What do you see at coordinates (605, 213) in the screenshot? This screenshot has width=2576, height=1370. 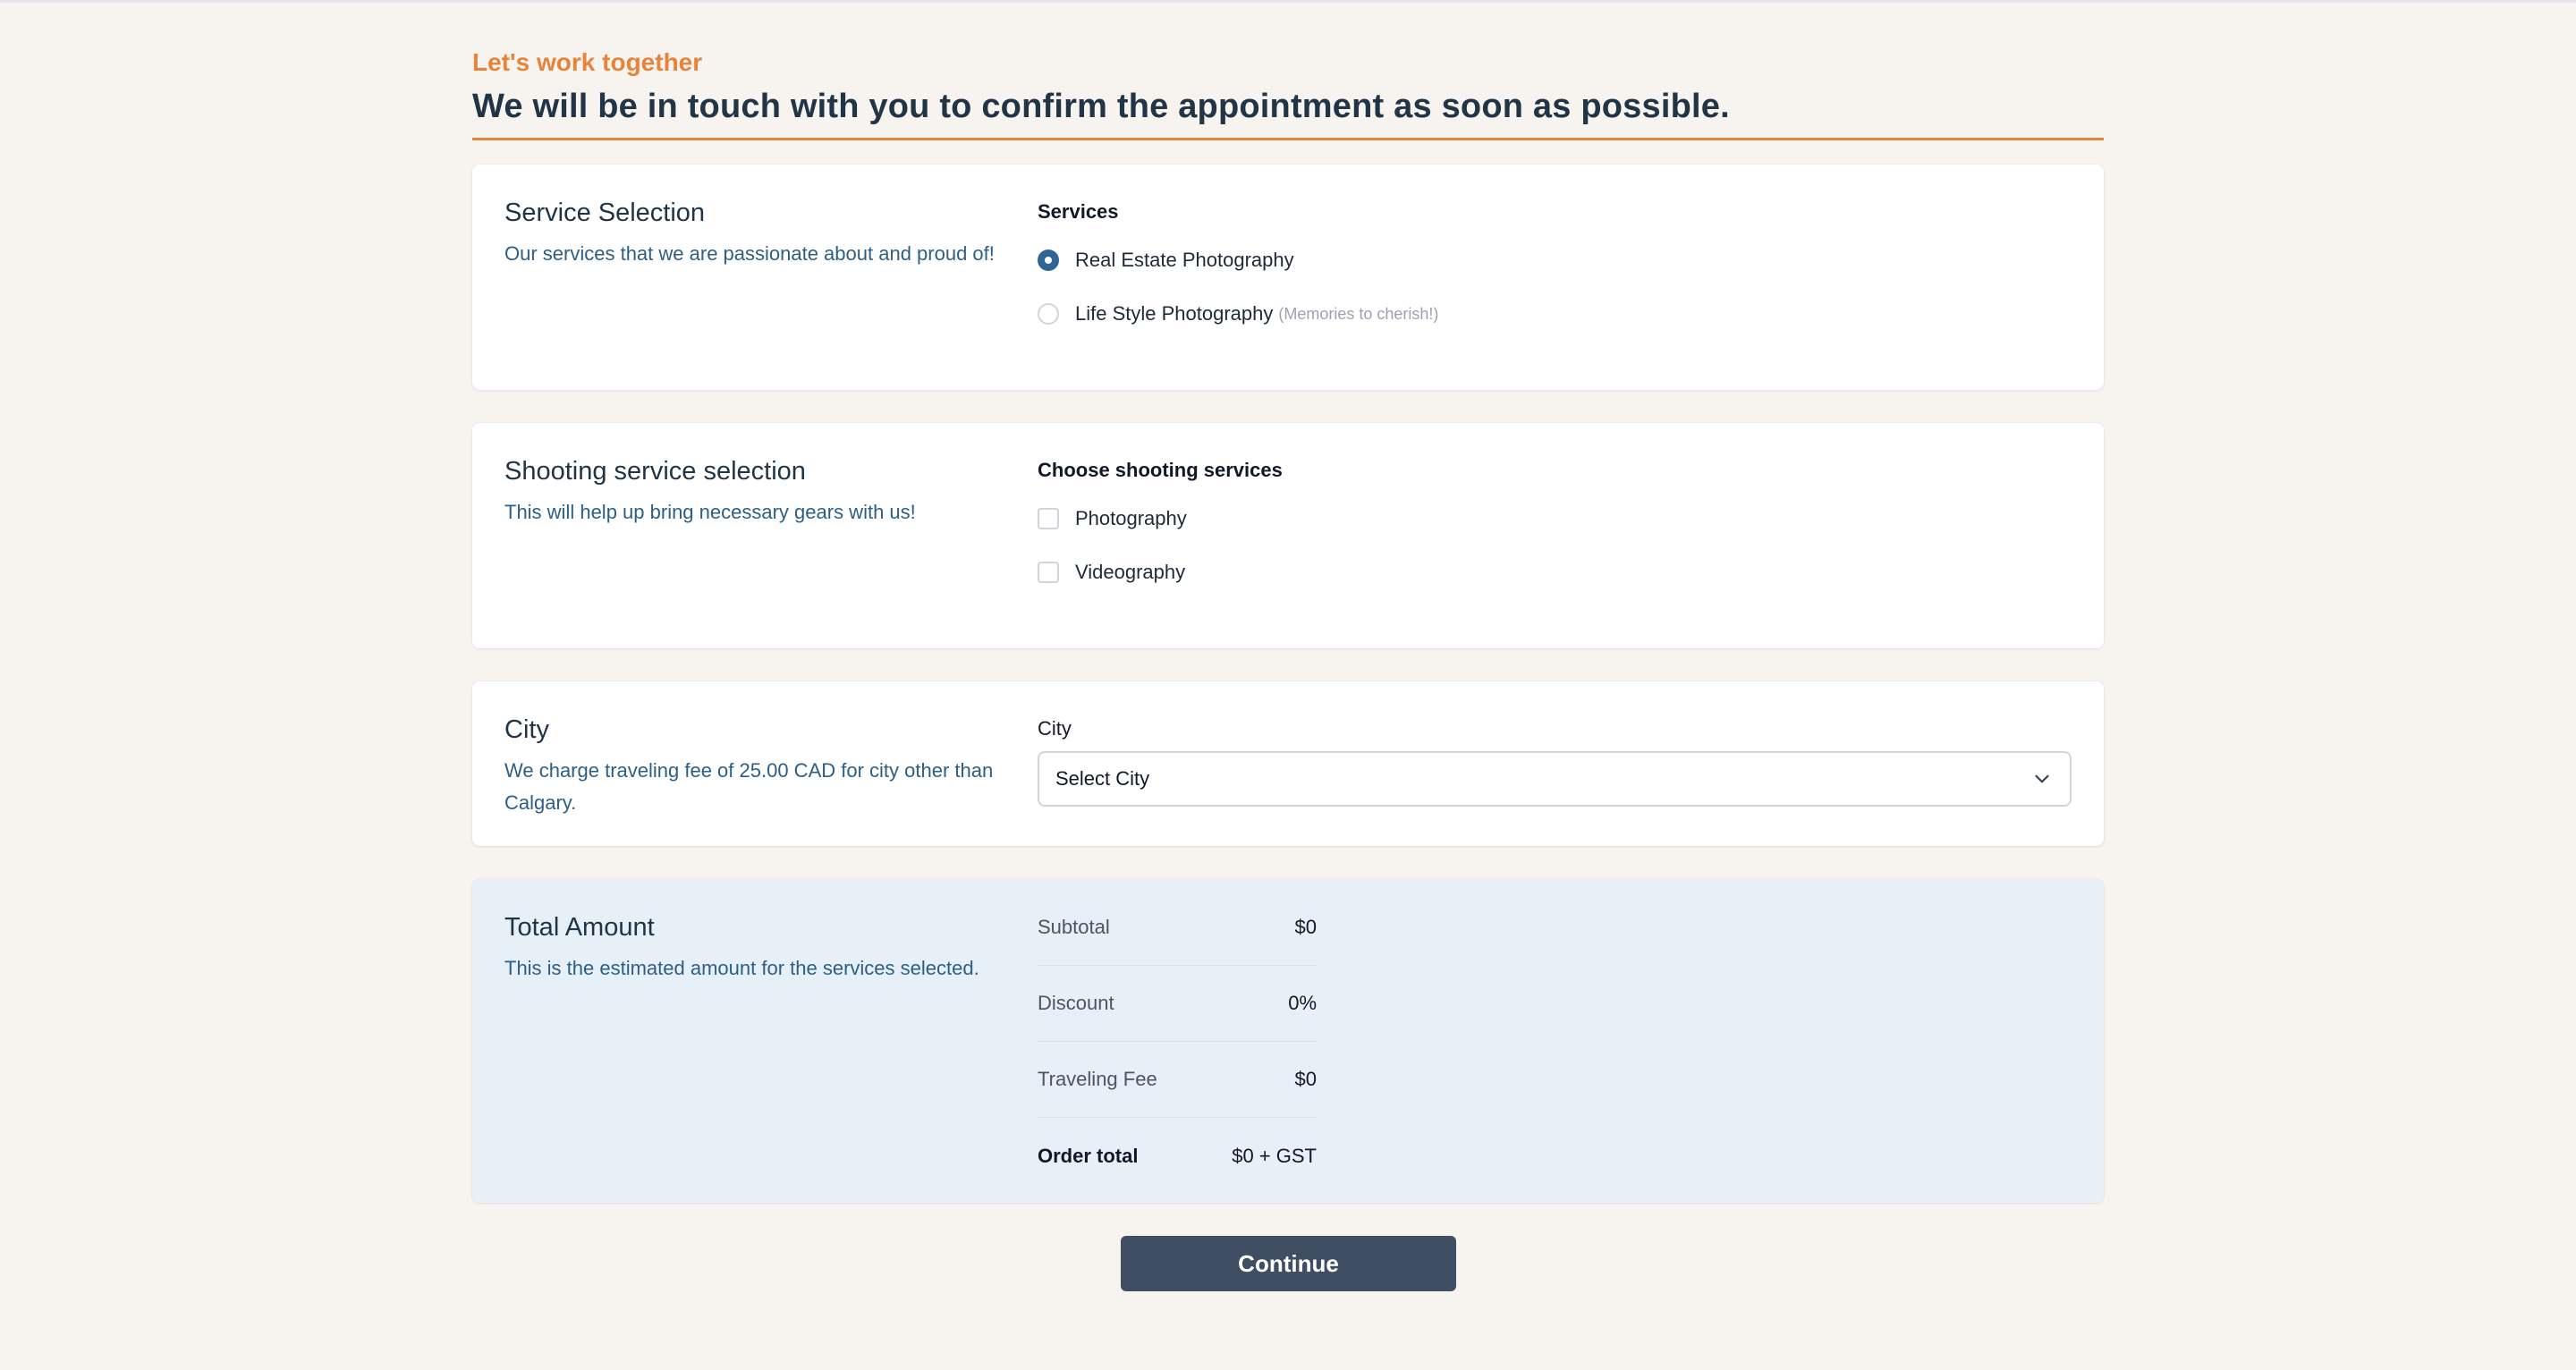 I see `service-selection-title: Service Selection` at bounding box center [605, 213].